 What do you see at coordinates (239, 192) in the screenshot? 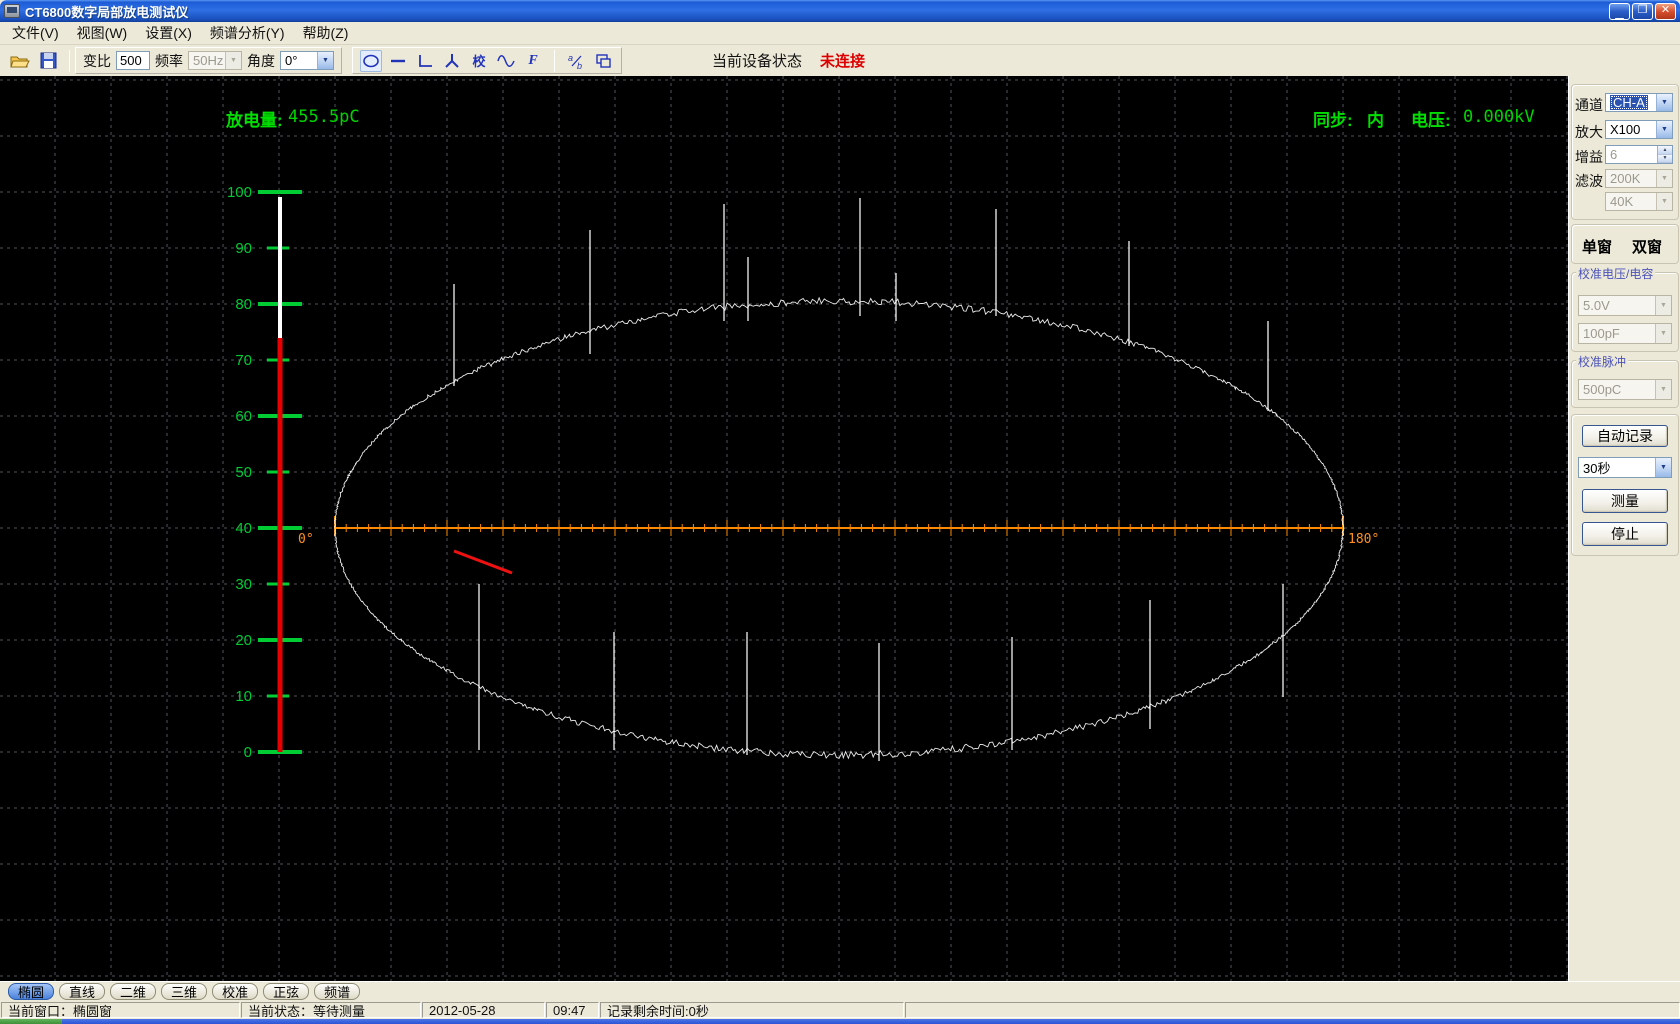
I see `meter-scale-label: 100` at bounding box center [239, 192].